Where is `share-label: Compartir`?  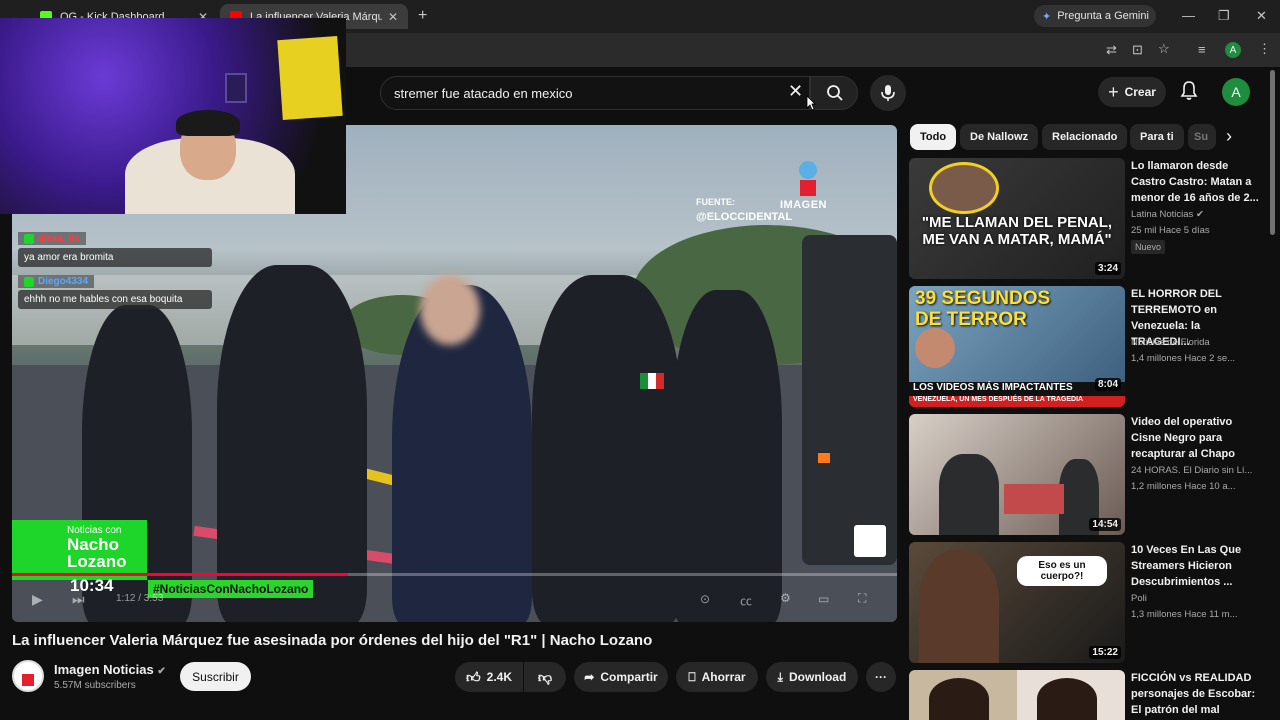 share-label: Compartir is located at coordinates (629, 677).